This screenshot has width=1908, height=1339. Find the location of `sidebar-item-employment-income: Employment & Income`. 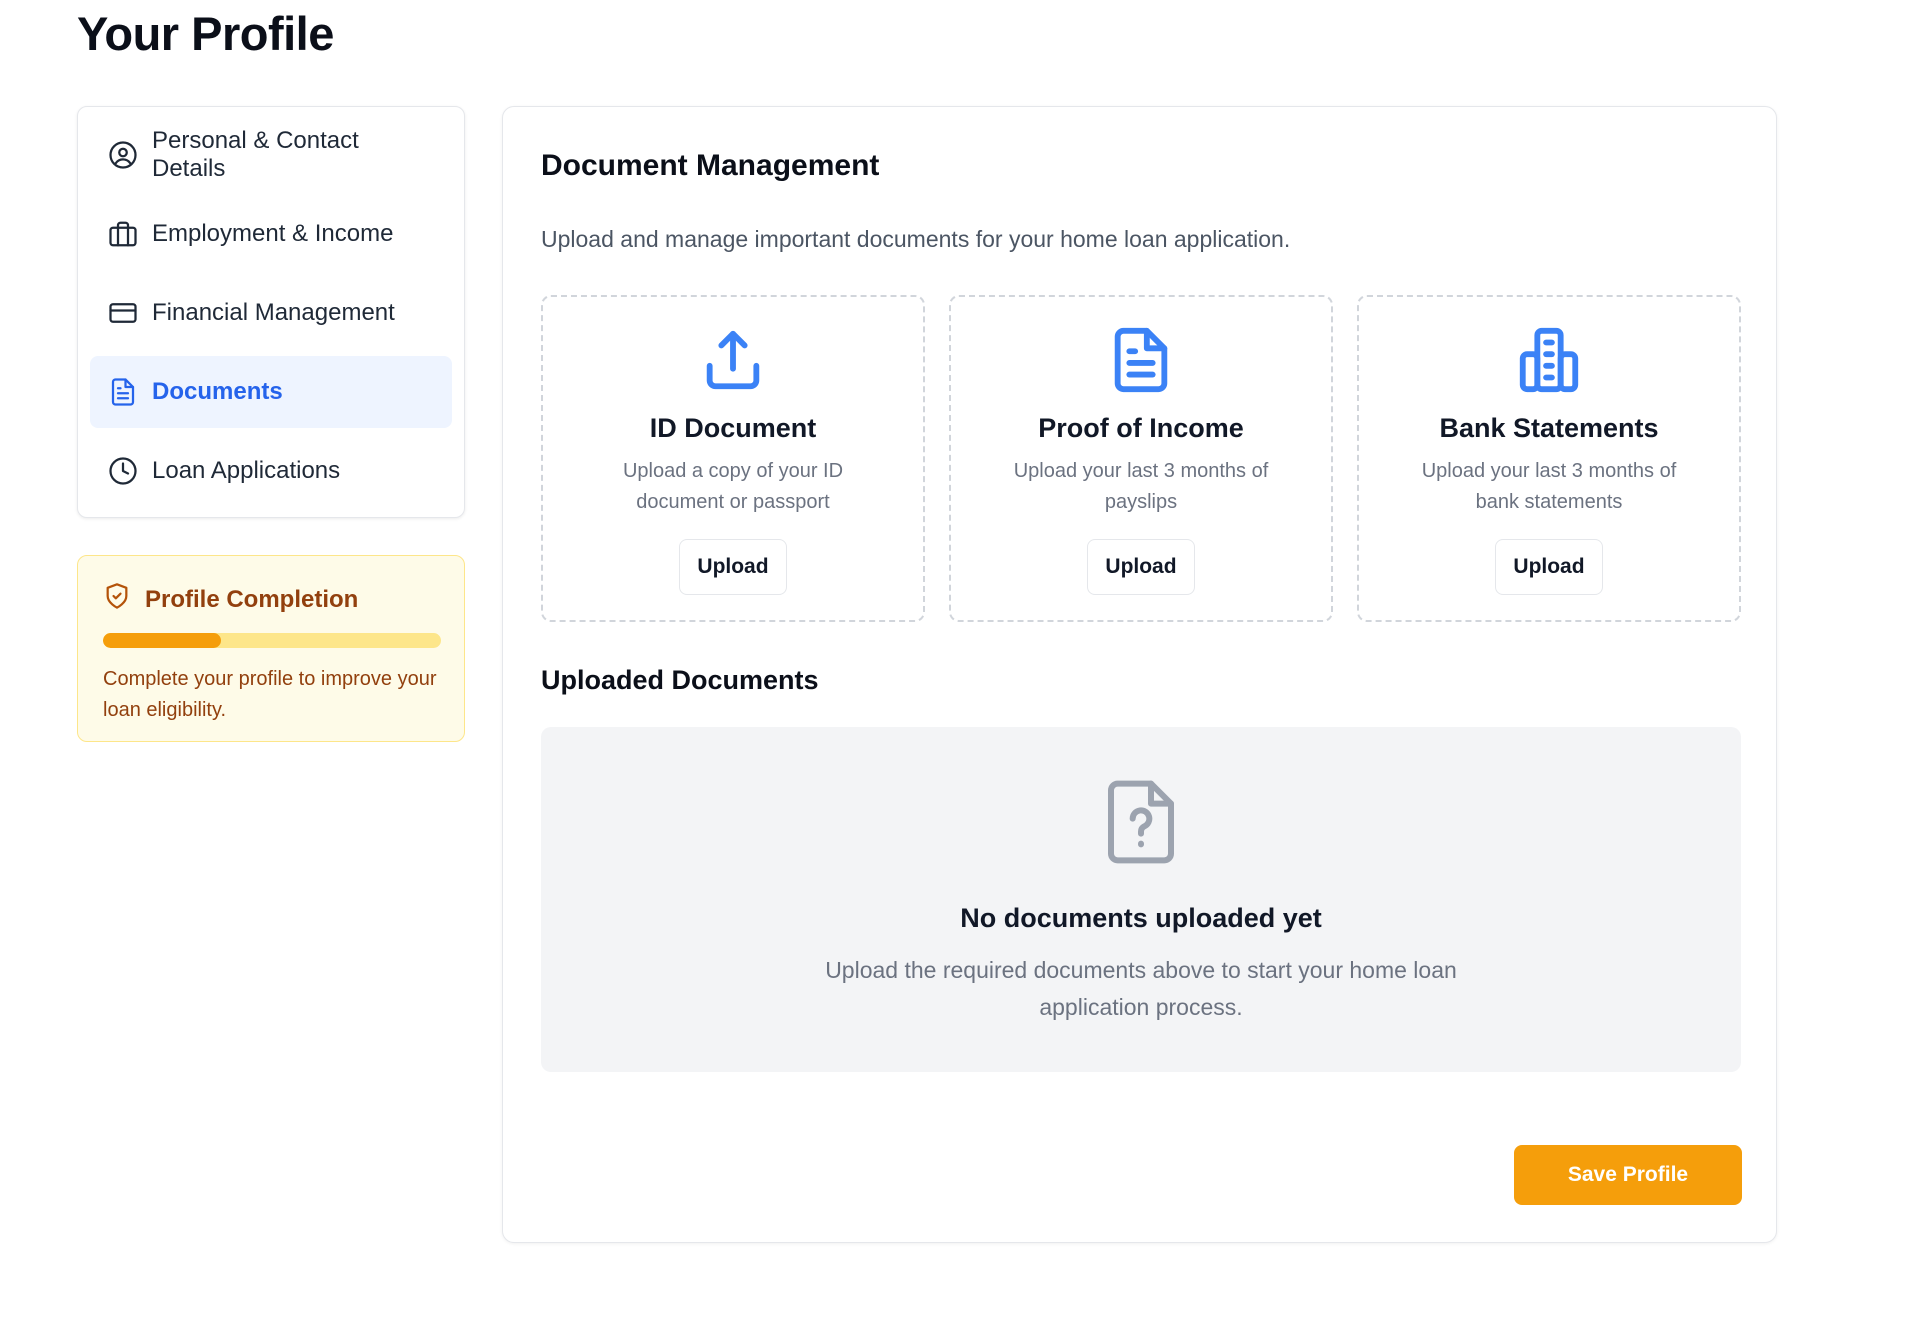

sidebar-item-employment-income: Employment & Income is located at coordinates (271, 234).